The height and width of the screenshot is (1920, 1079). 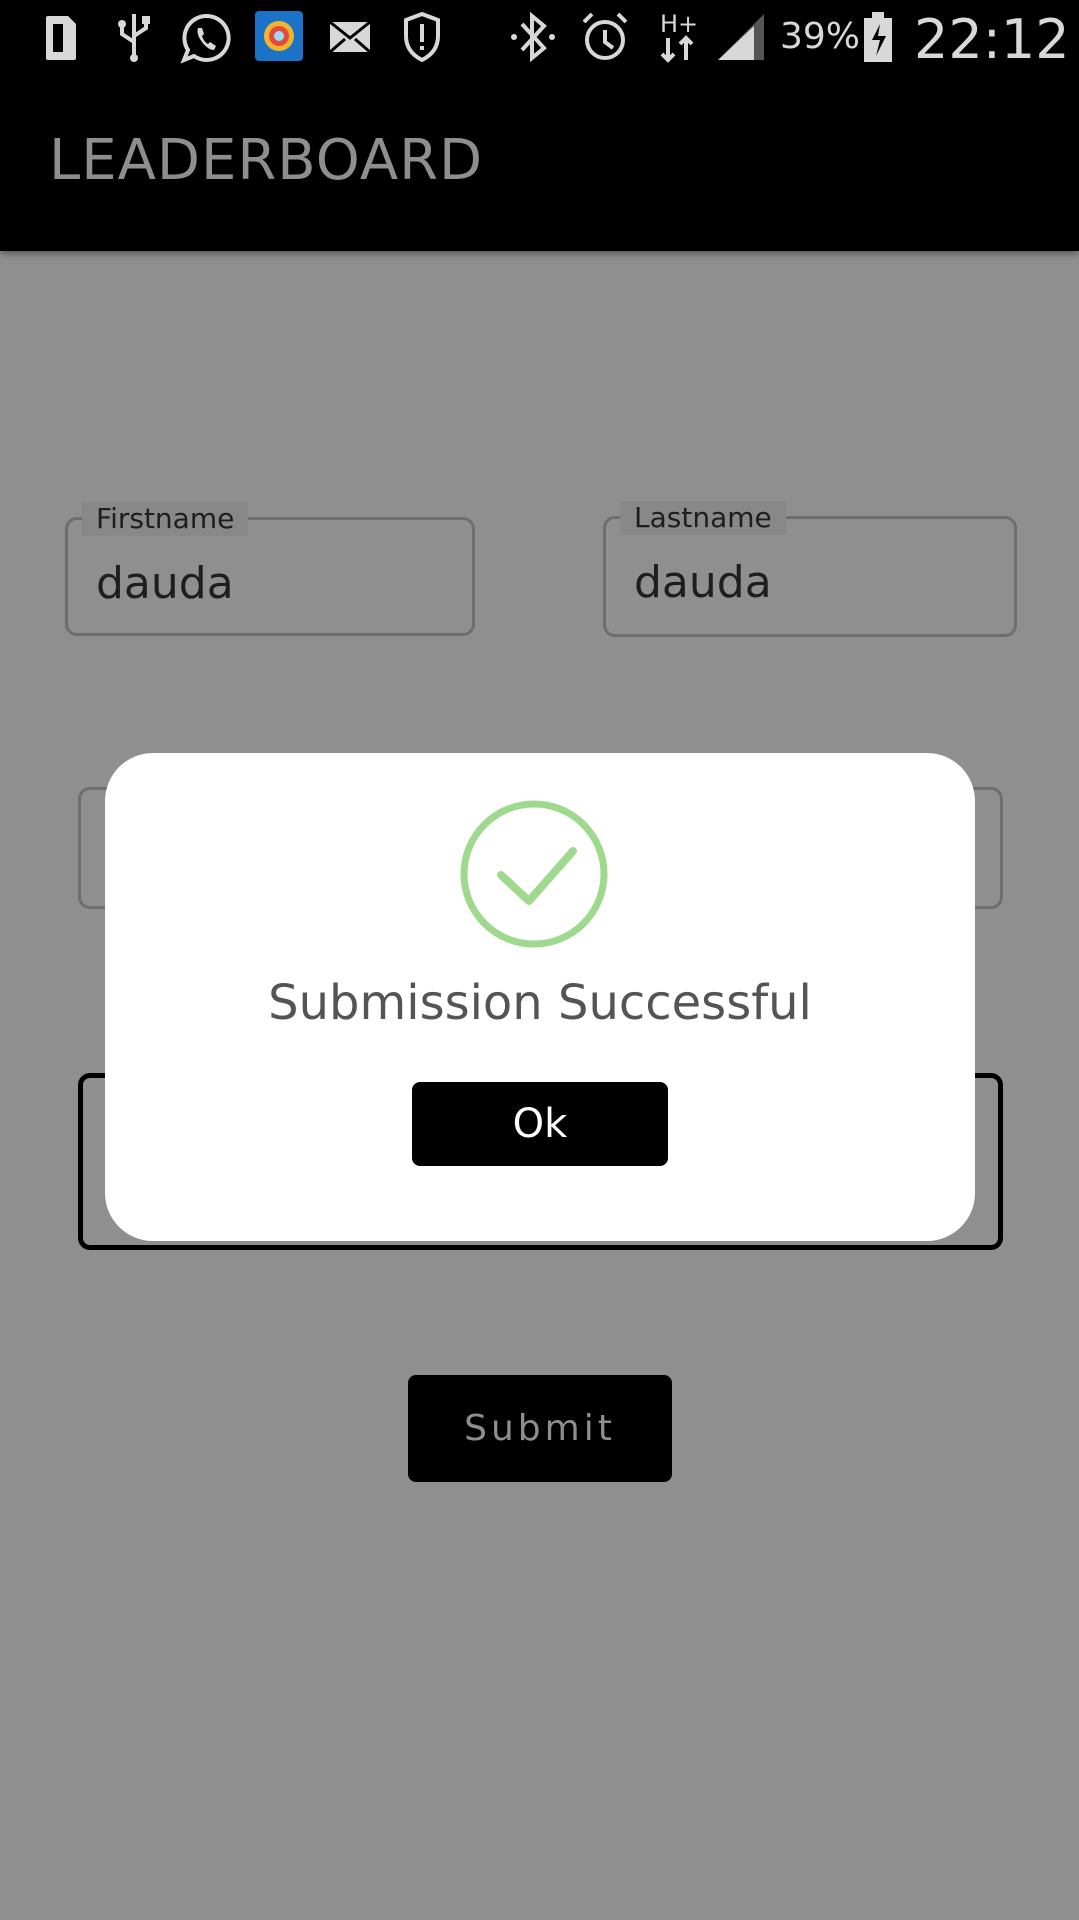 What do you see at coordinates (810, 569) in the screenshot?
I see `lastname-field: Lastname dauda` at bounding box center [810, 569].